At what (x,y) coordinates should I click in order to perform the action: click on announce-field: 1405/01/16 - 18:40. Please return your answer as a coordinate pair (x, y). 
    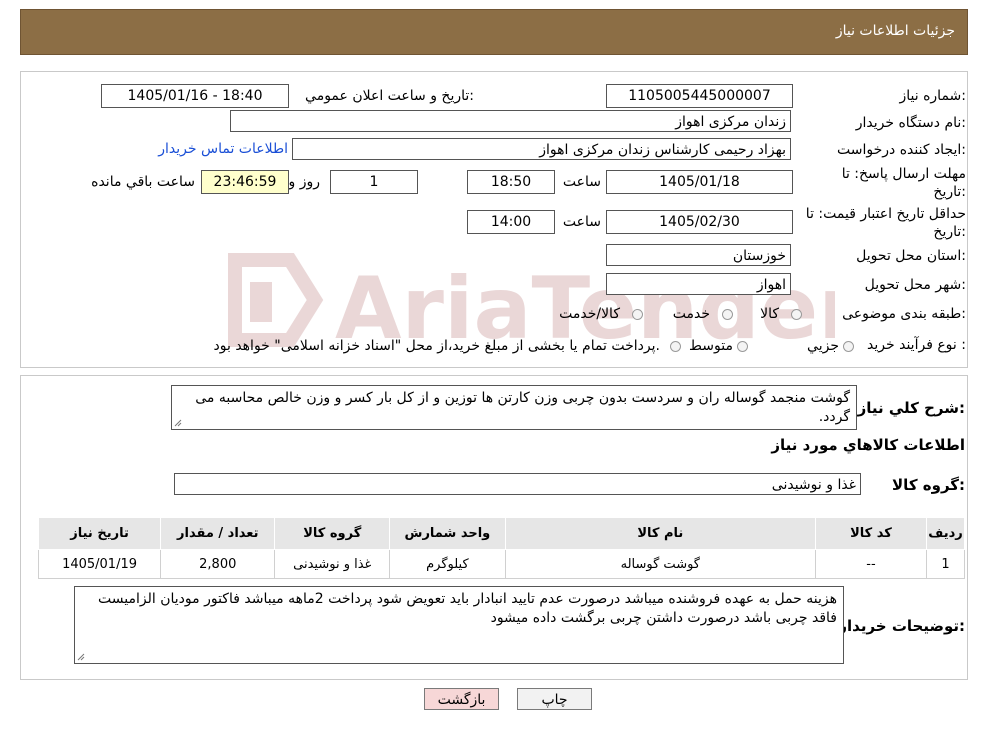
    Looking at the image, I should click on (195, 96).